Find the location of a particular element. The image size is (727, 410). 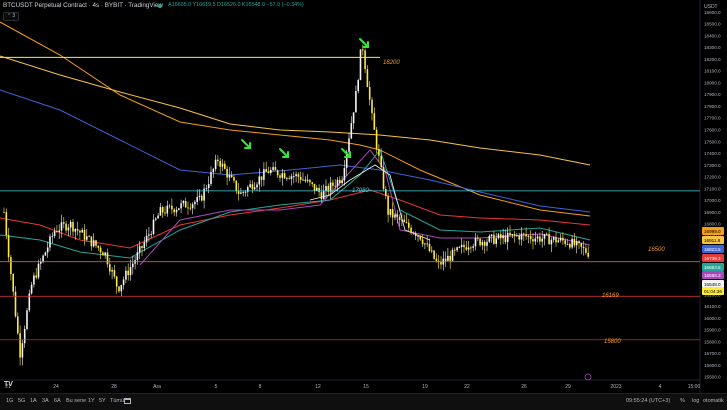

clock-readout: 09:55:24 (UTC+3) is located at coordinates (648, 401).